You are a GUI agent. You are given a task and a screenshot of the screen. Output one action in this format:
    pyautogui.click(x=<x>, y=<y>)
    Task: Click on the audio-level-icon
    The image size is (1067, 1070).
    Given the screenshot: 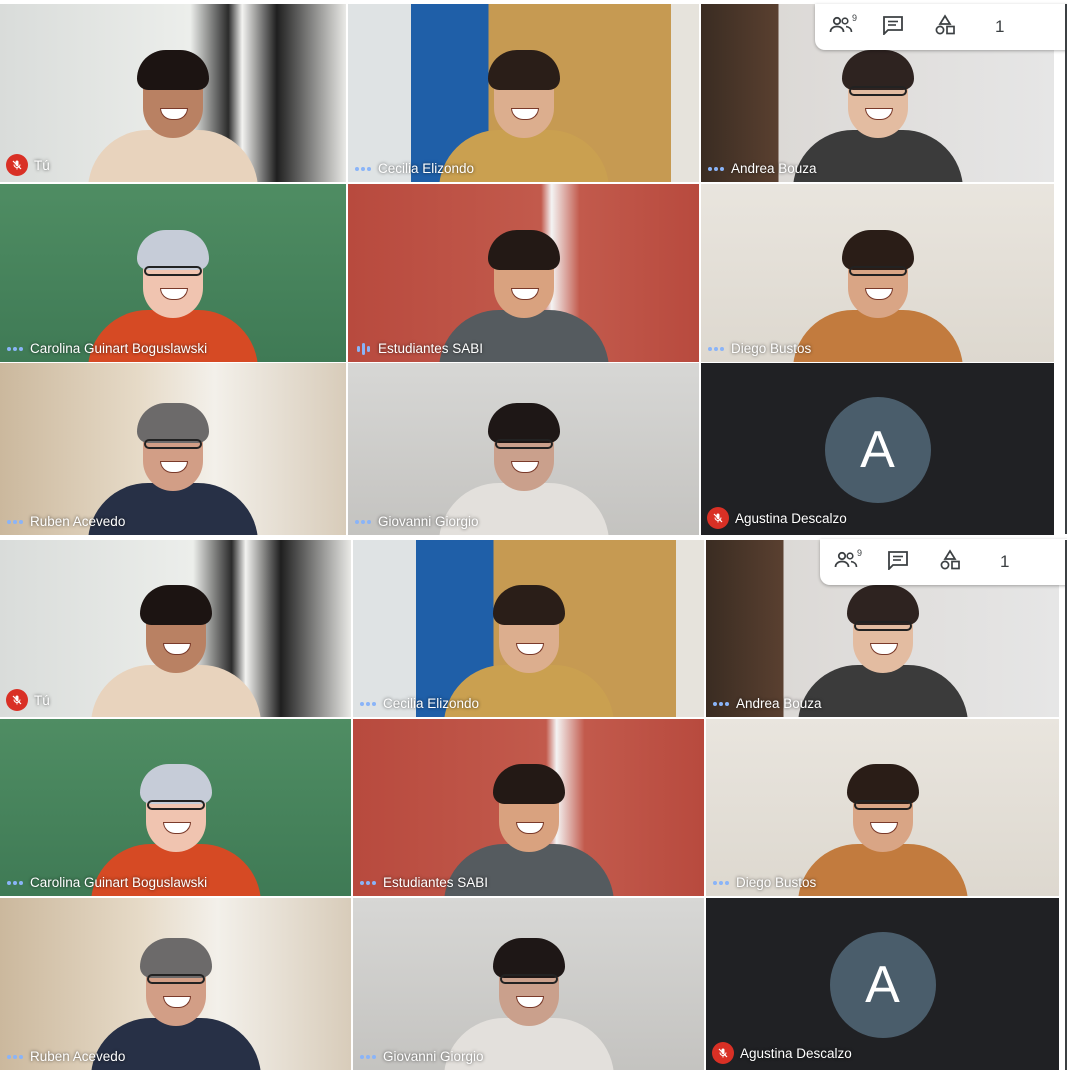 What is the action you would take?
    pyautogui.click(x=363, y=348)
    